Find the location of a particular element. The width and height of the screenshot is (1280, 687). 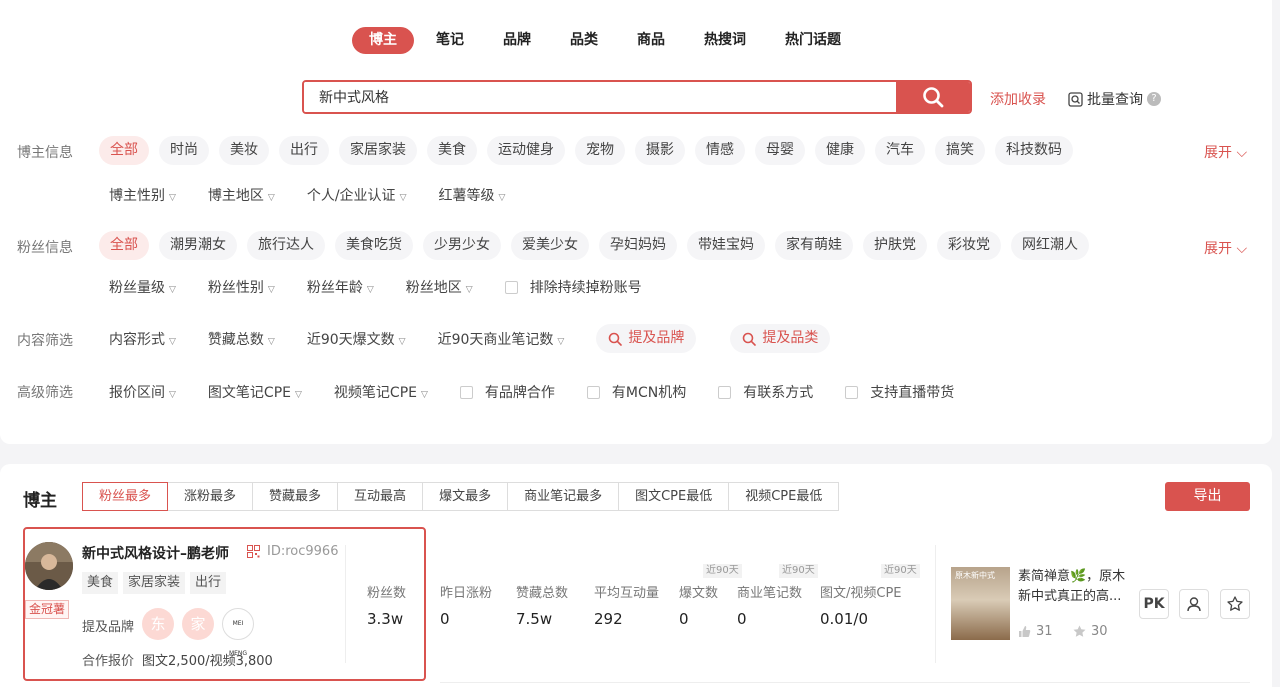

chip-fan-category: 美食吃货 is located at coordinates (374, 245).